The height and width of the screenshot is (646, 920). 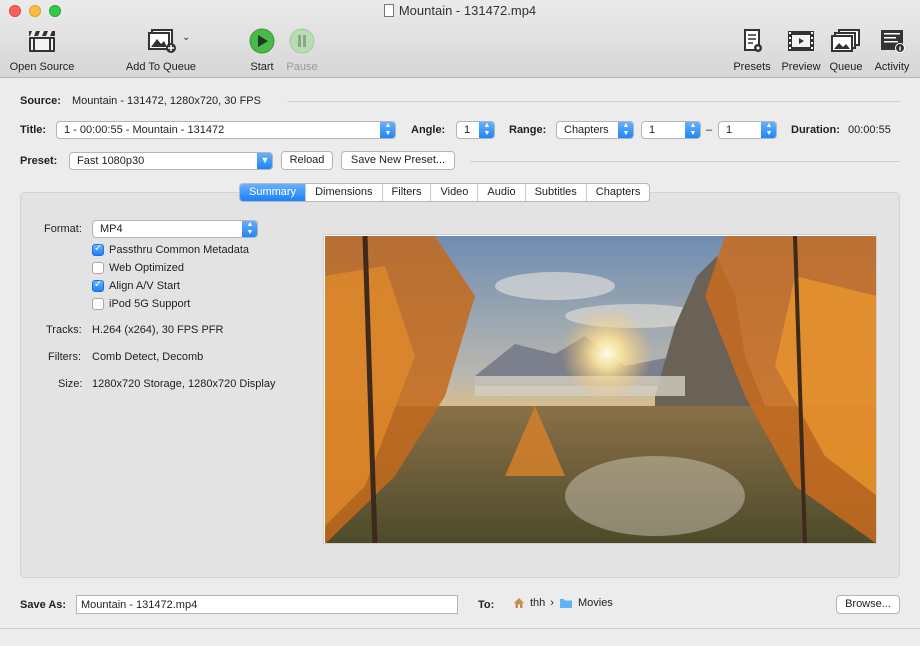 What do you see at coordinates (39, 161) in the screenshot?
I see `preset-label: Preset:` at bounding box center [39, 161].